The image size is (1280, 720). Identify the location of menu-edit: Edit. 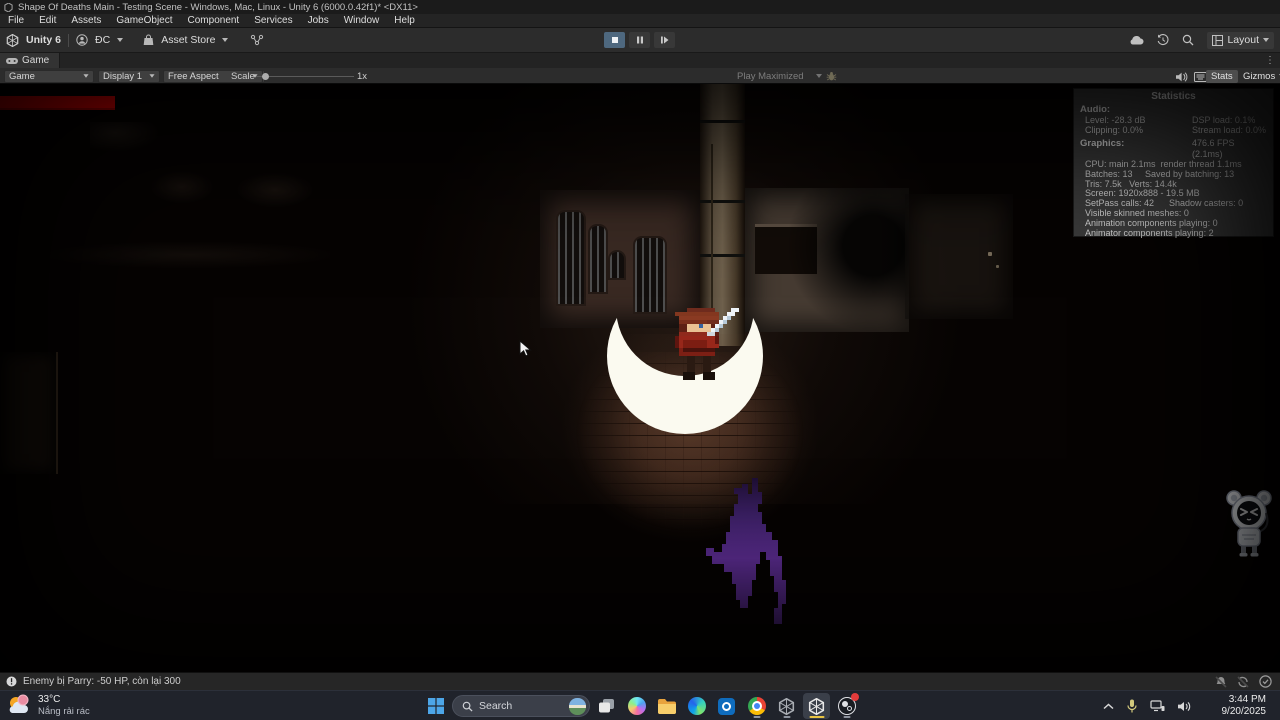
(47, 20).